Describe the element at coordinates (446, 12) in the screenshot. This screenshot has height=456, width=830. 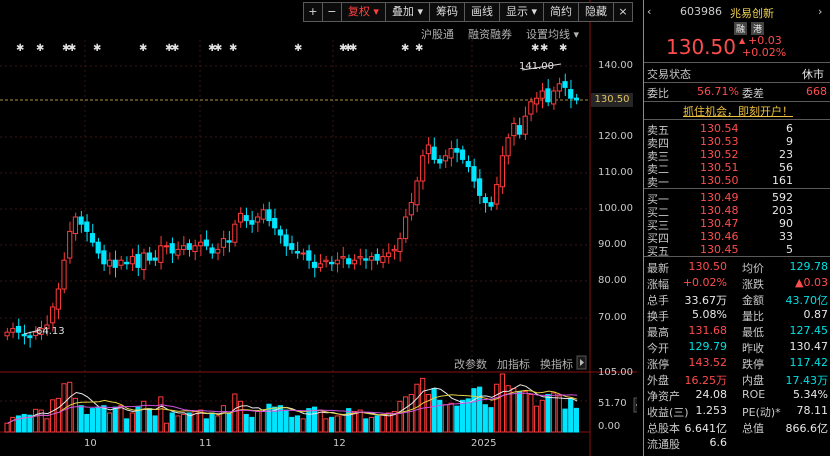
I see `chouma-button: 筹码` at that location.